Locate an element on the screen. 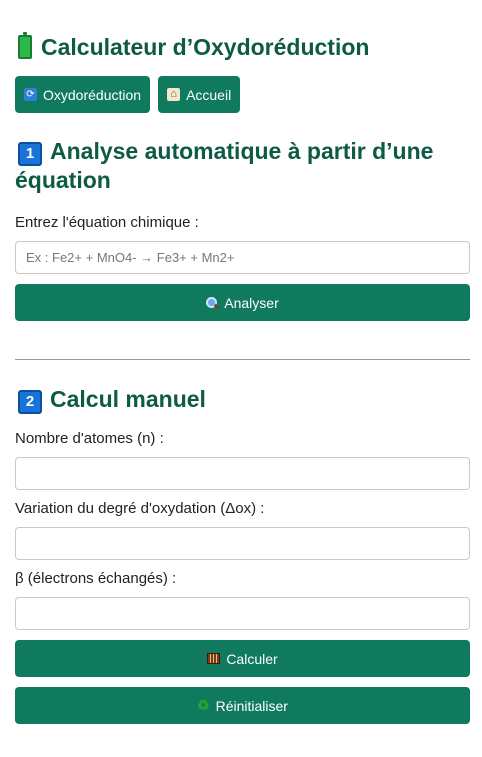 Image resolution: width=482 pixels, height=757 pixels. refresh-icon: ⟳ is located at coordinates (30, 94).